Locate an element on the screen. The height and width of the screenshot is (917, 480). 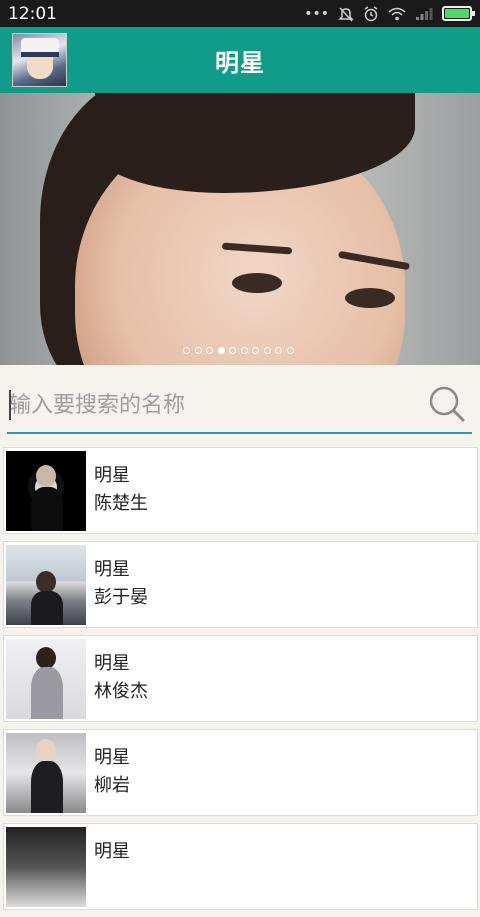
more-dots-icon: ••• is located at coordinates (316, 13).